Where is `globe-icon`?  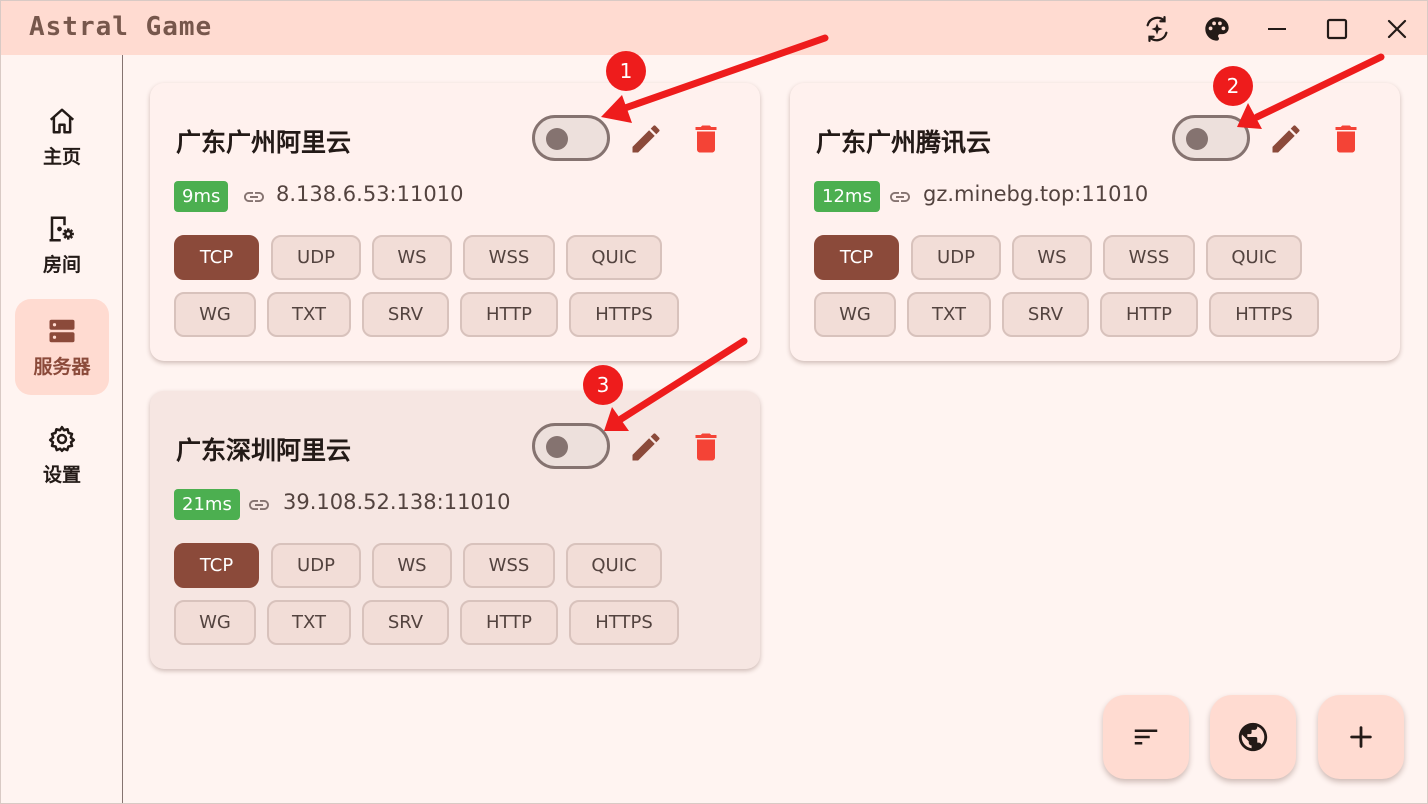
globe-icon is located at coordinates (1253, 737).